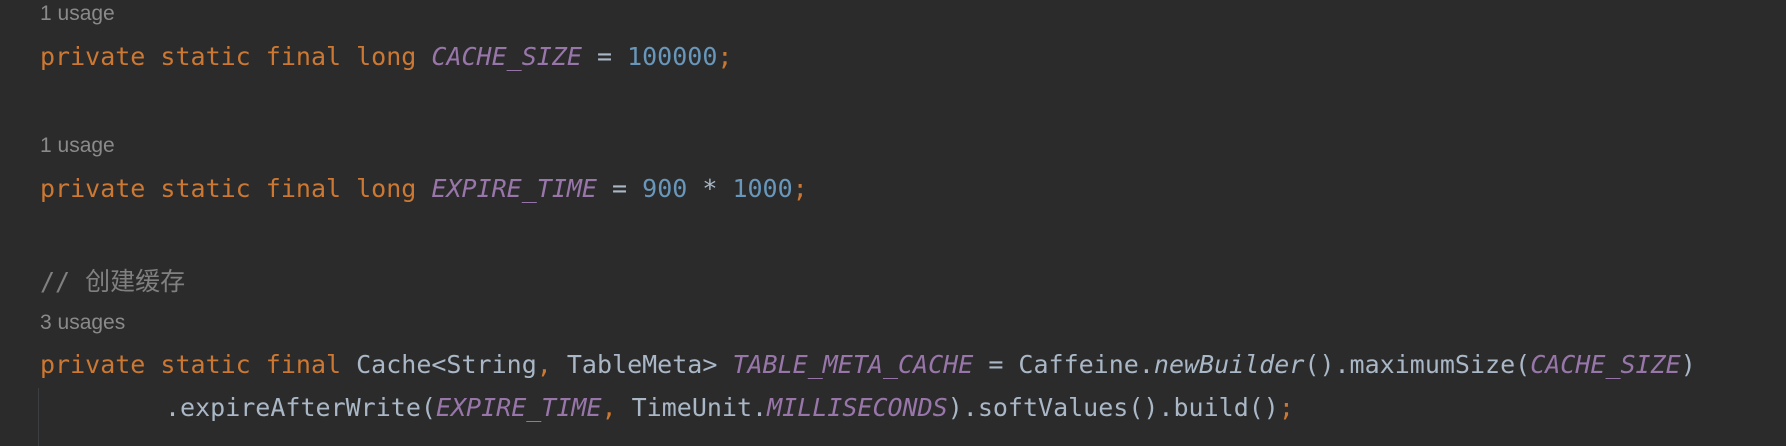  What do you see at coordinates (642, 364) in the screenshot?
I see `type-name: TableMeta>` at bounding box center [642, 364].